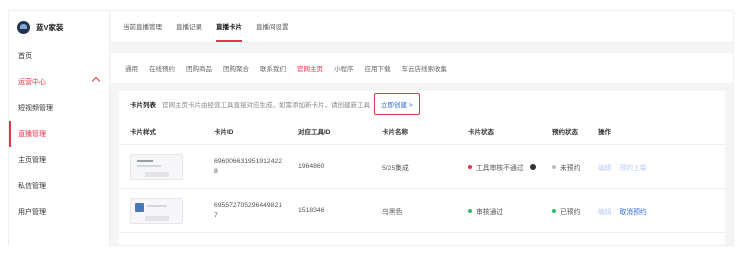  I want to click on status-badge: 审核通过, so click(510, 211).